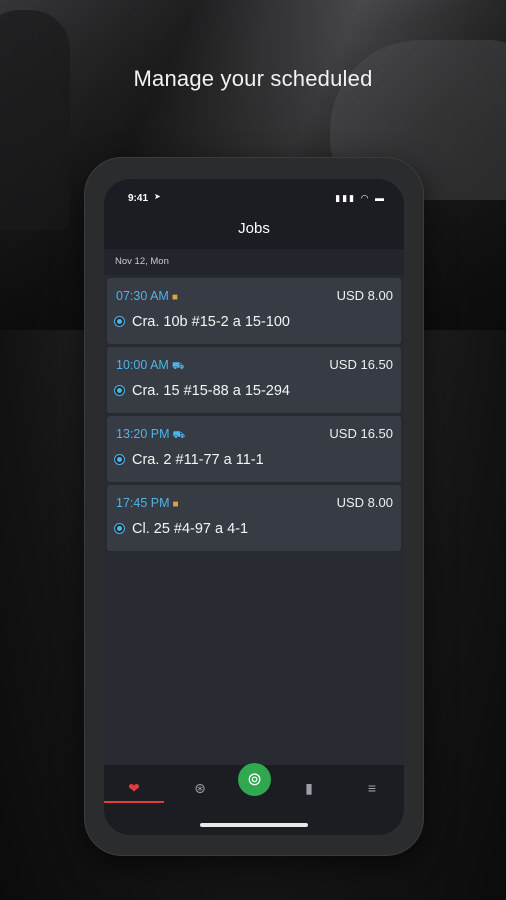 The image size is (506, 900). I want to click on status-bar: 9:41 ➤ ▮▮▮ ◠ ▬, so click(254, 195).